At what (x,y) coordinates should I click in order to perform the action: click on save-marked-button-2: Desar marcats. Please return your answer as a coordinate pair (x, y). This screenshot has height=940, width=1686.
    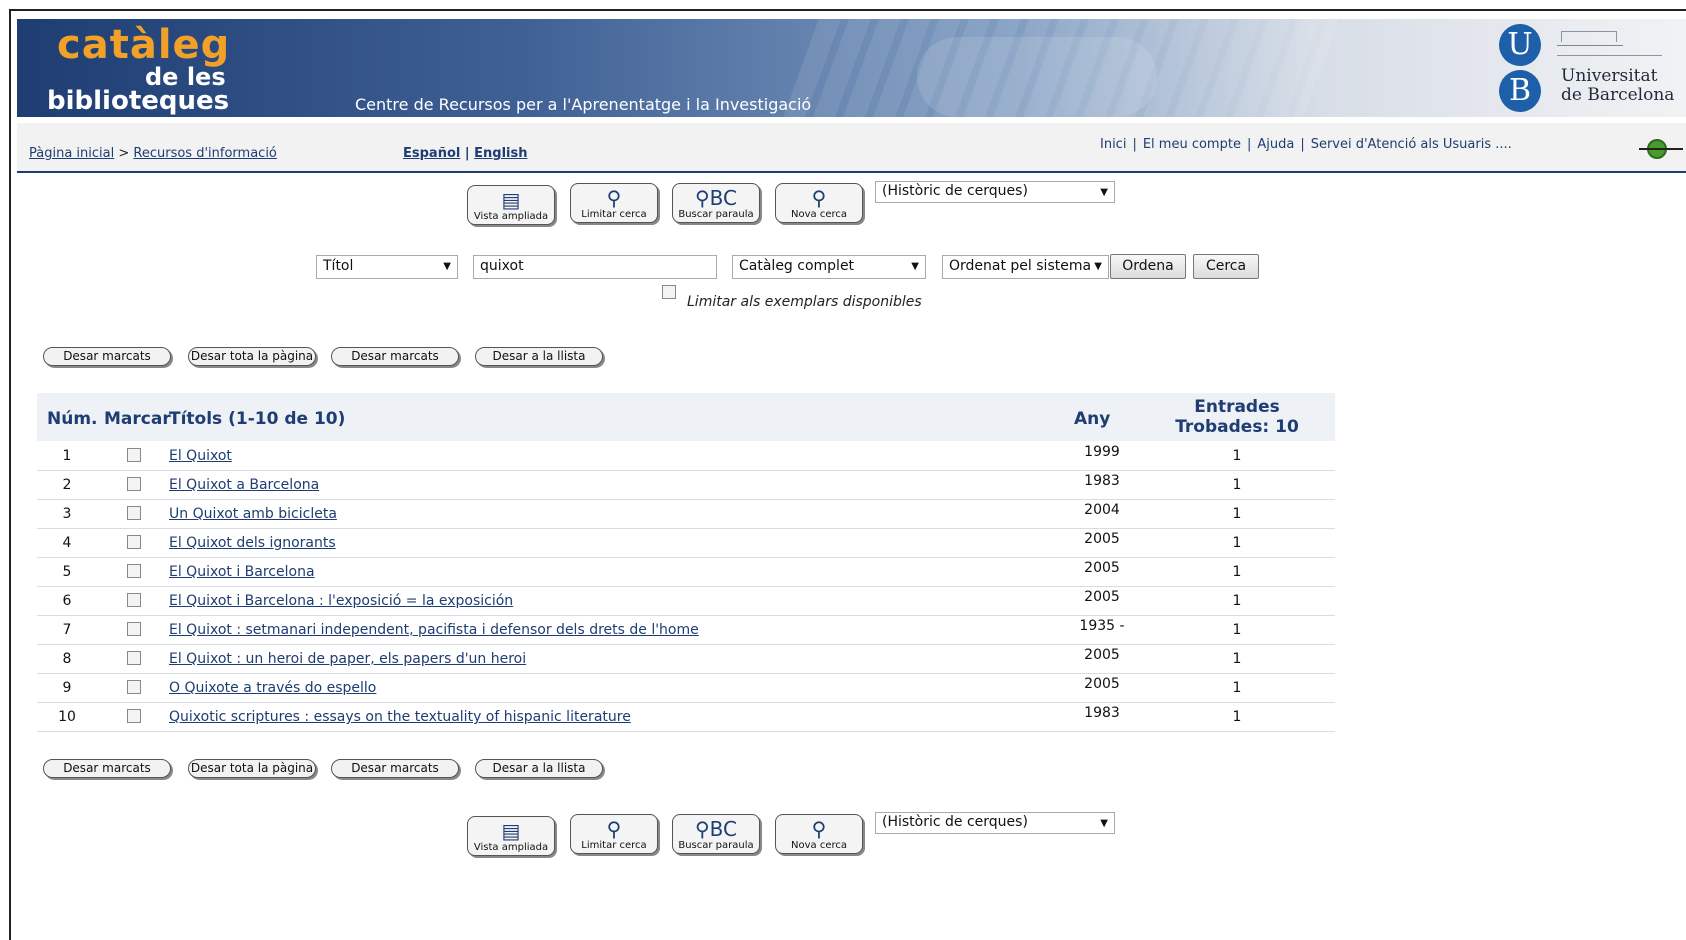
    Looking at the image, I should click on (395, 356).